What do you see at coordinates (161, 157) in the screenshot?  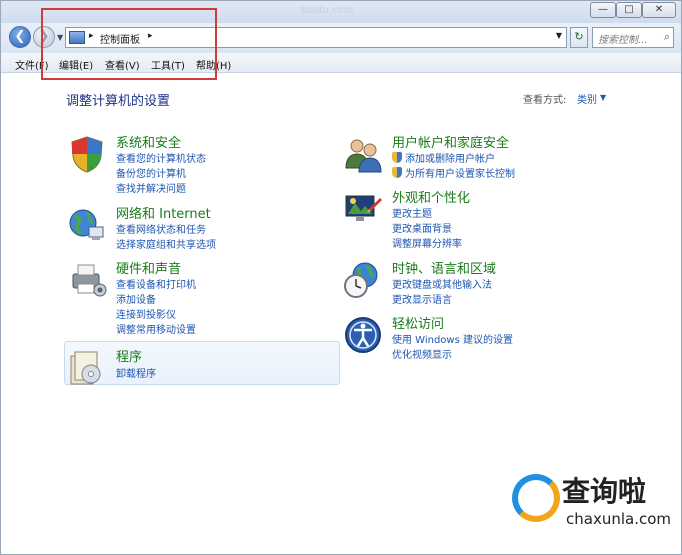 I see `link-view-computer-status: 查看您的计算机状态` at bounding box center [161, 157].